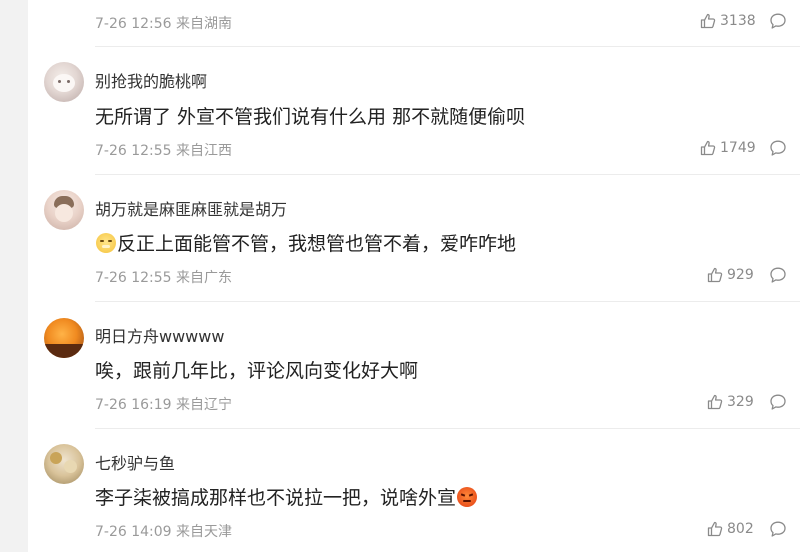 The width and height of the screenshot is (800, 552). What do you see at coordinates (204, 24) in the screenshot?
I see `comment-location: 来自湖南` at bounding box center [204, 24].